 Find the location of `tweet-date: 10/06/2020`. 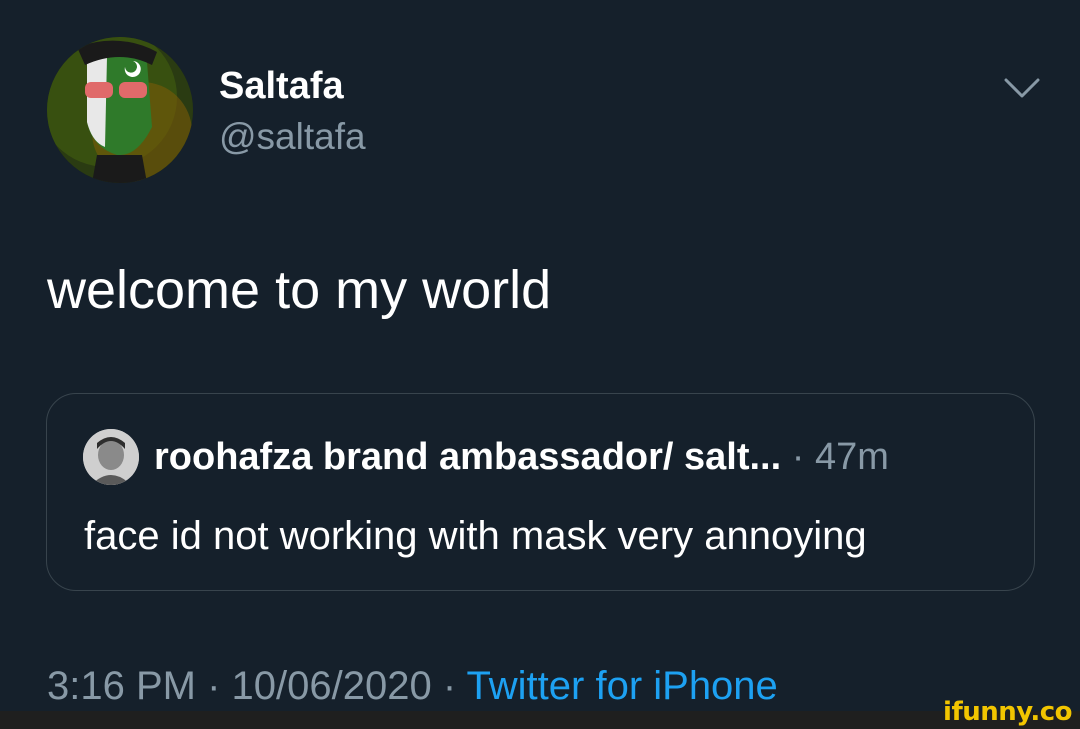

tweet-date: 10/06/2020 is located at coordinates (332, 686).